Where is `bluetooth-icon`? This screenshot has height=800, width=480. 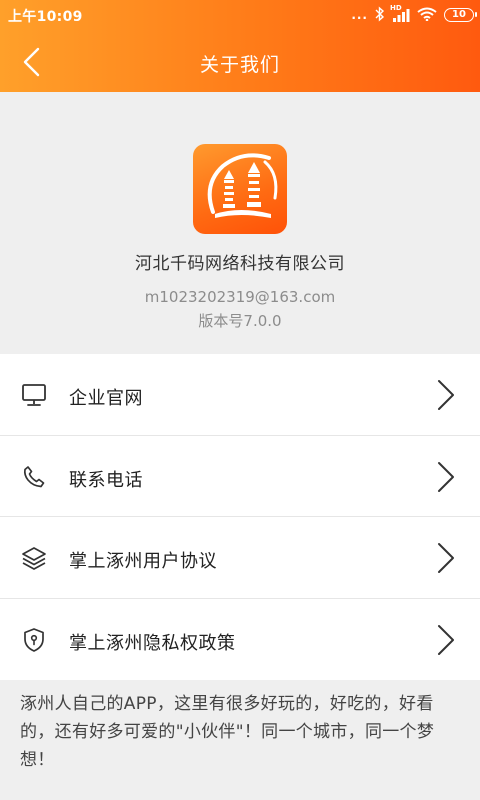
bluetooth-icon is located at coordinates (380, 15).